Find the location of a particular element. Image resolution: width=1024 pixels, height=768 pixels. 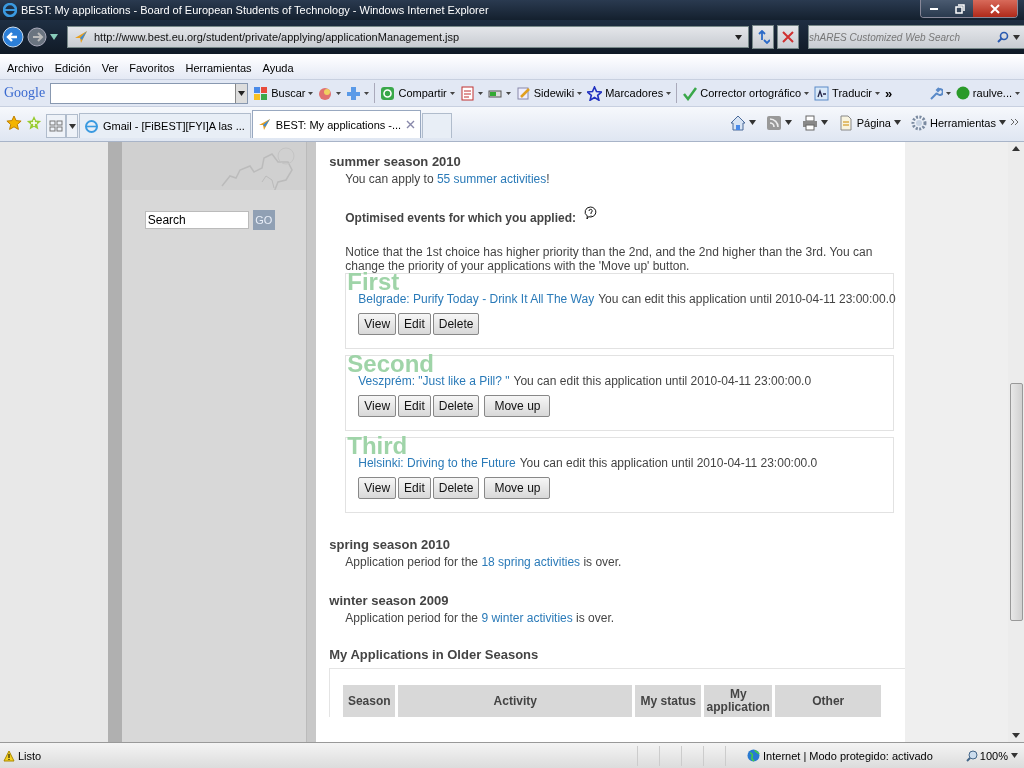

feed-icon is located at coordinates (773, 122).